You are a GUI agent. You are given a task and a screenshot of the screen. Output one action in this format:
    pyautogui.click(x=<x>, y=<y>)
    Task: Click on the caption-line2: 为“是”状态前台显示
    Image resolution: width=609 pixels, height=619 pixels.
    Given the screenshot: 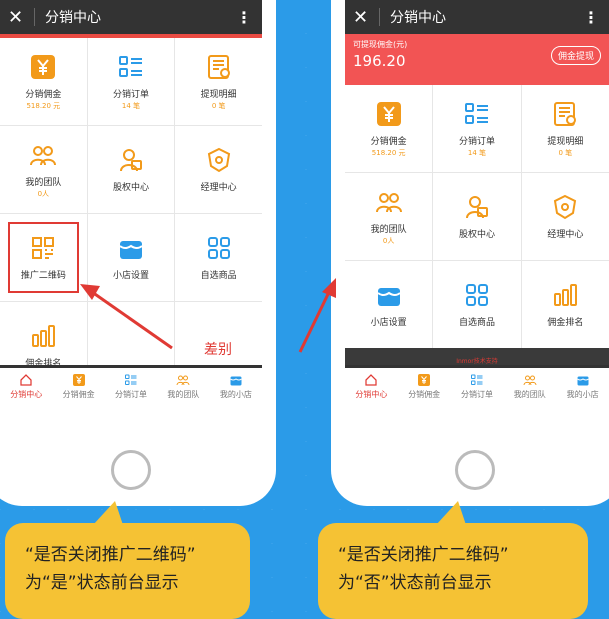 What is the action you would take?
    pyautogui.click(x=102, y=583)
    